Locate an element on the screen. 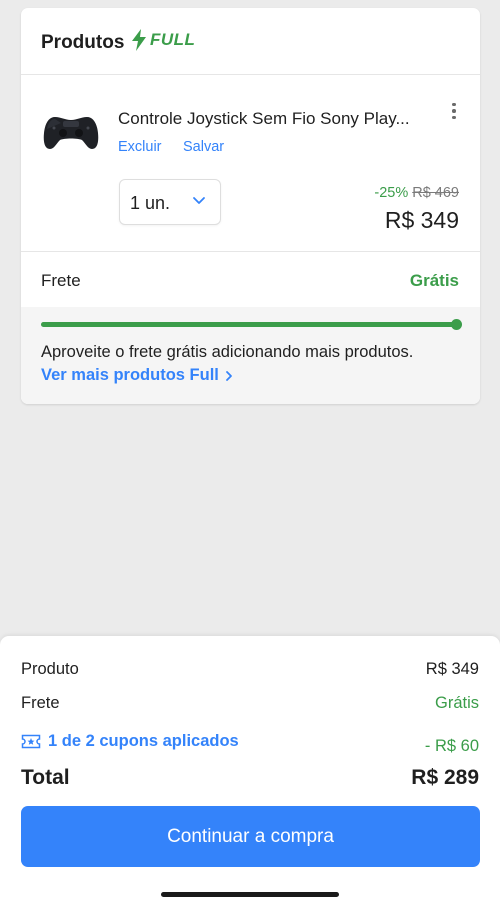 Image resolution: width=500 pixels, height=908 pixels. continue-purchase-button: Continuar a compra is located at coordinates (250, 836).